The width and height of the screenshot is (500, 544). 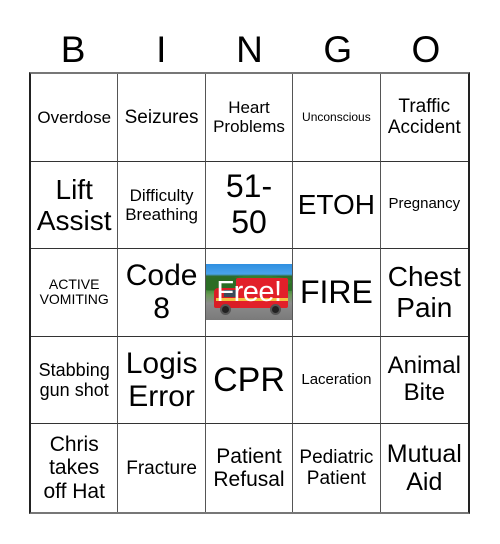 I want to click on bingo-cell-animal-bite: Animal Bite, so click(x=424, y=381).